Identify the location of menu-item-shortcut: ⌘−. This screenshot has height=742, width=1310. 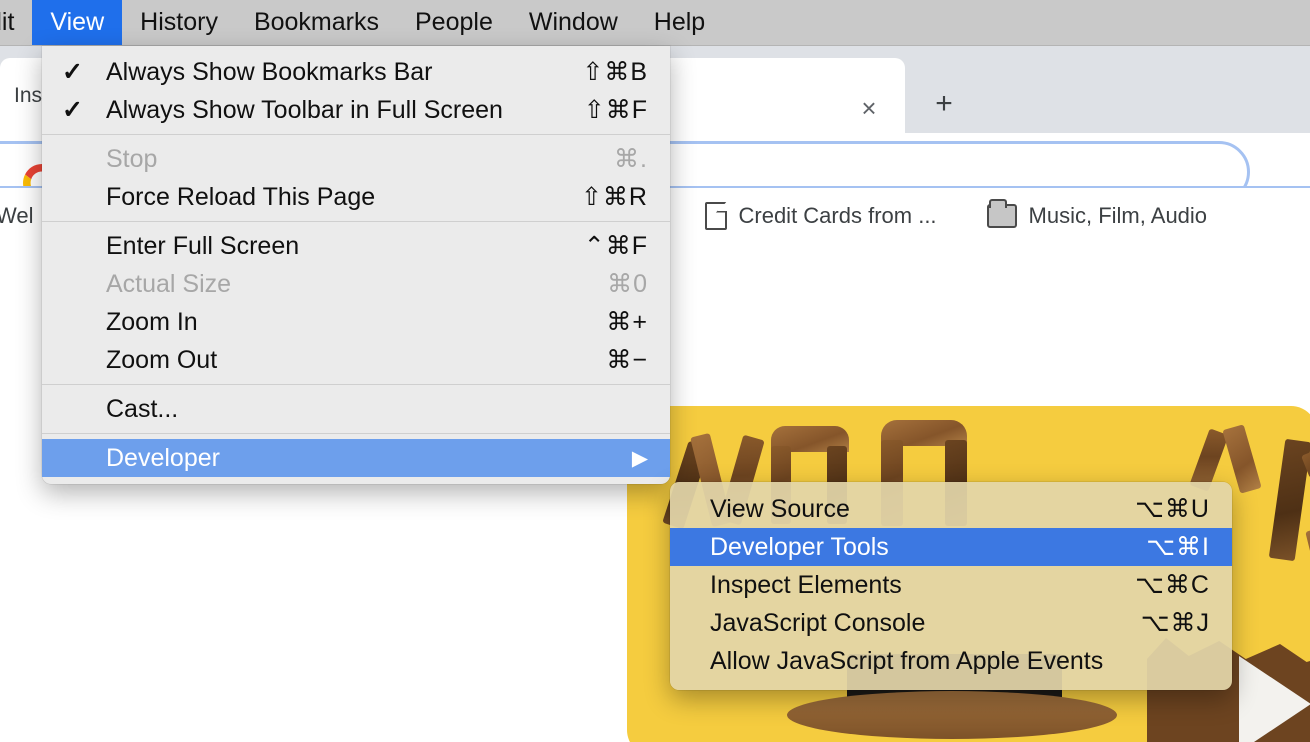
(627, 360).